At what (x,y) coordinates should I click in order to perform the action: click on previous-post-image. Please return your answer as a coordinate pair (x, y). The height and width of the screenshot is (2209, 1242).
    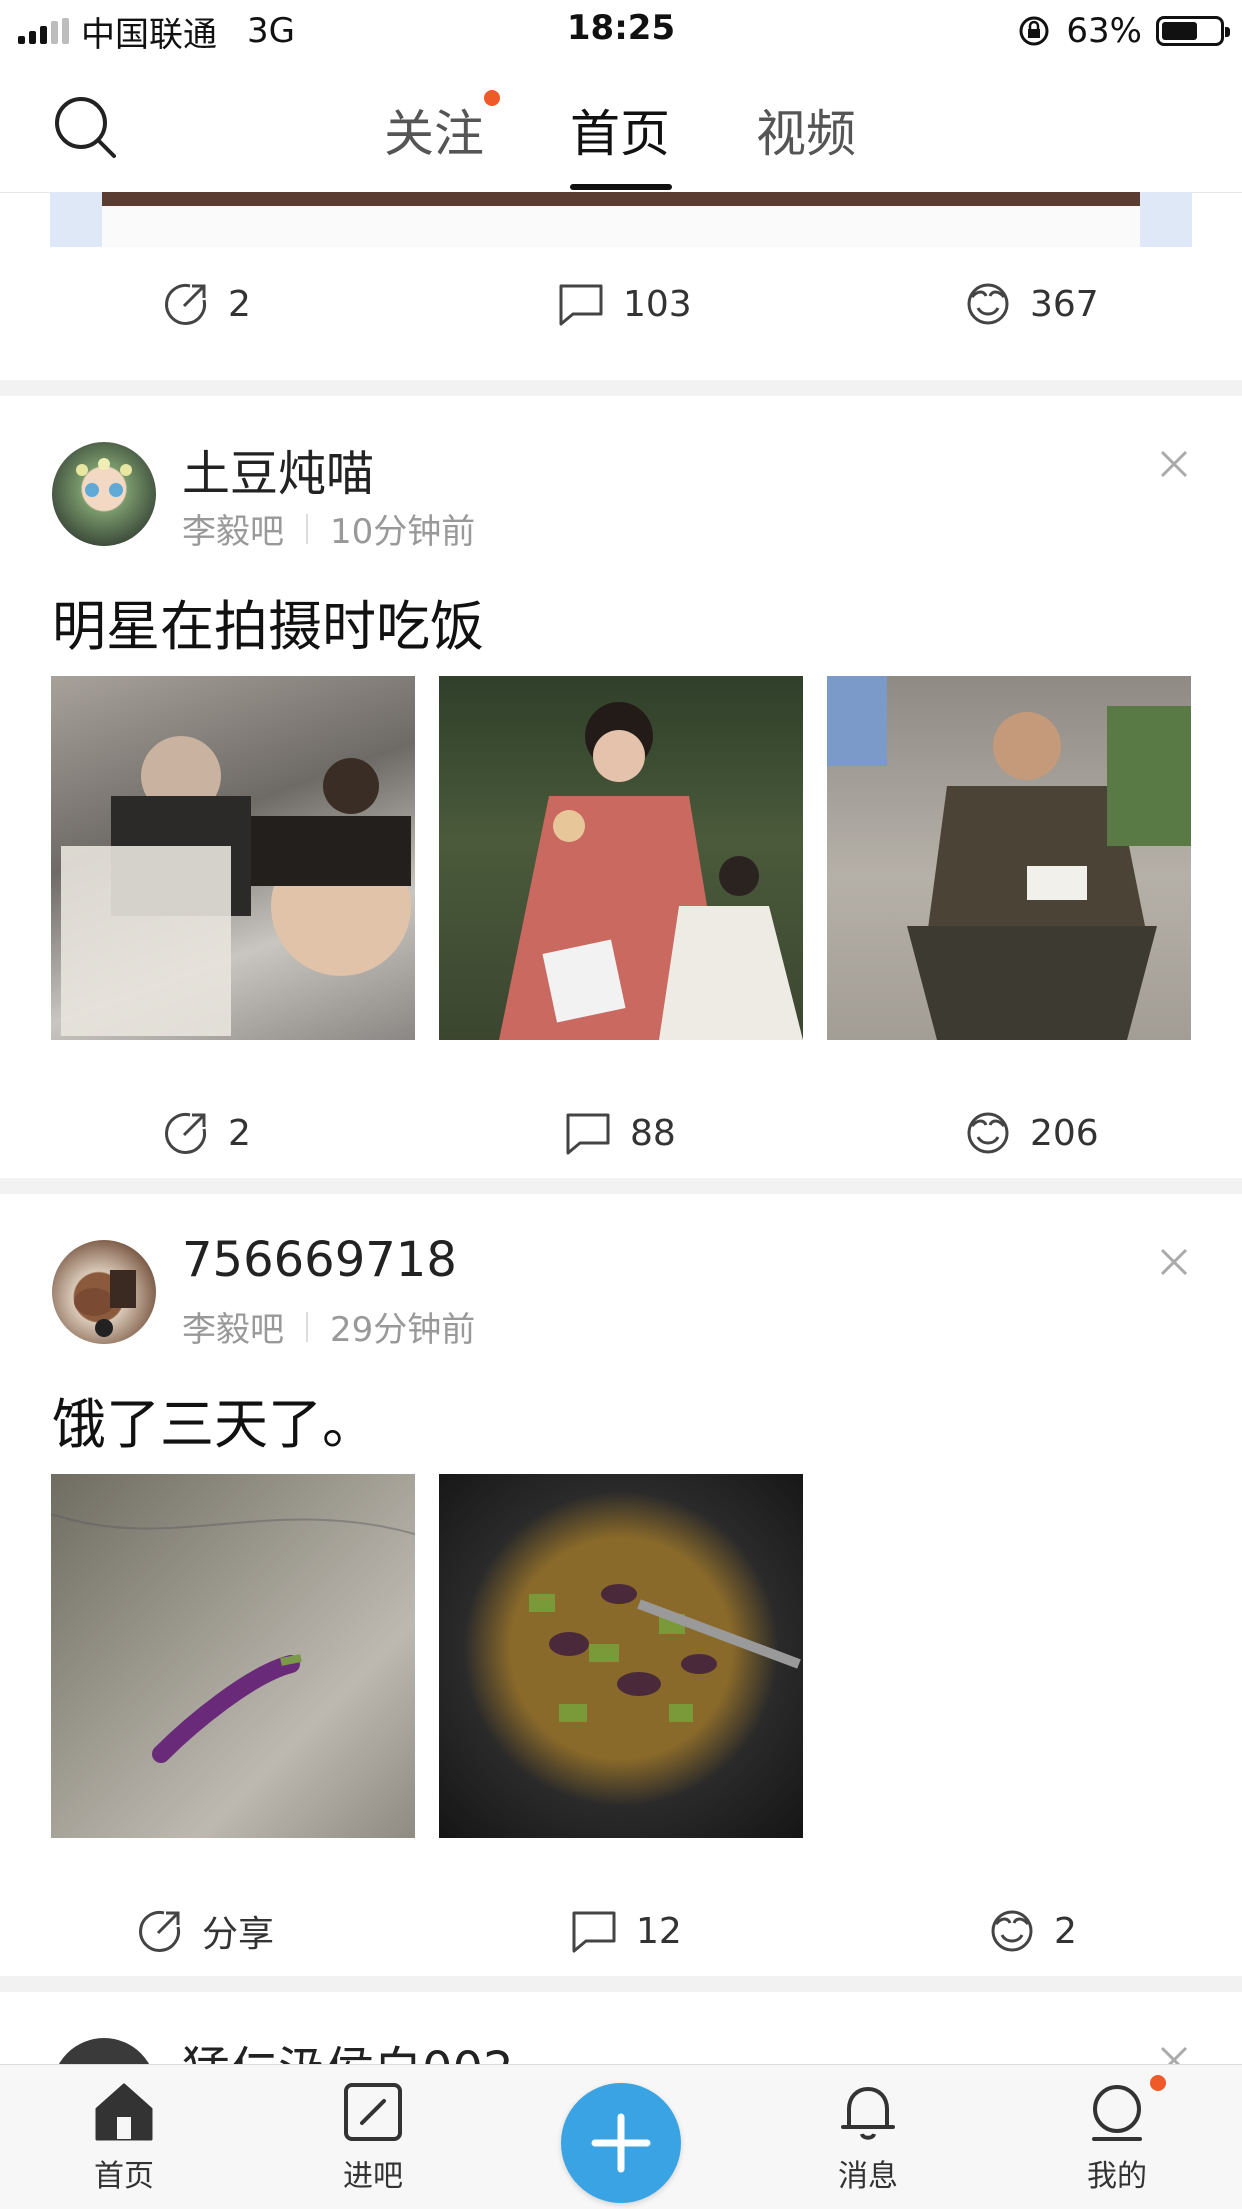
    Looking at the image, I should click on (621, 219).